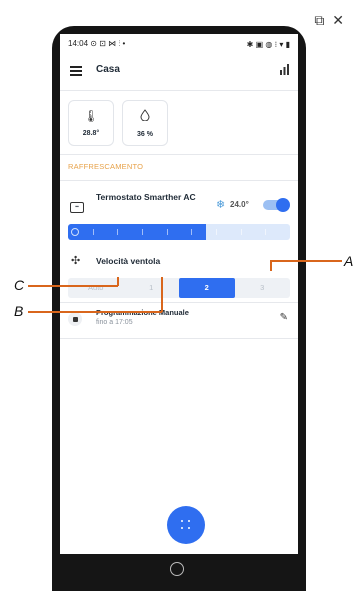  I want to click on android-navigation-bar, so click(179, 572).